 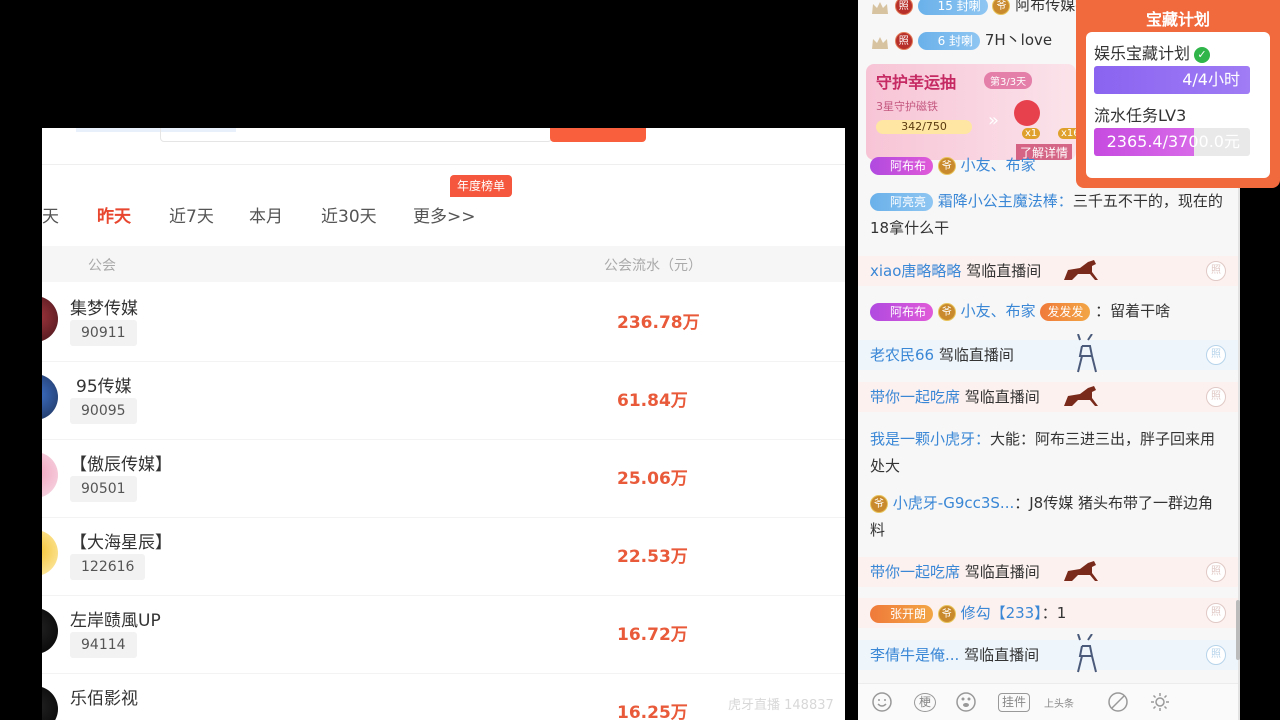 What do you see at coordinates (925, 702) in the screenshot?
I see `meme-button: 梗` at bounding box center [925, 702].